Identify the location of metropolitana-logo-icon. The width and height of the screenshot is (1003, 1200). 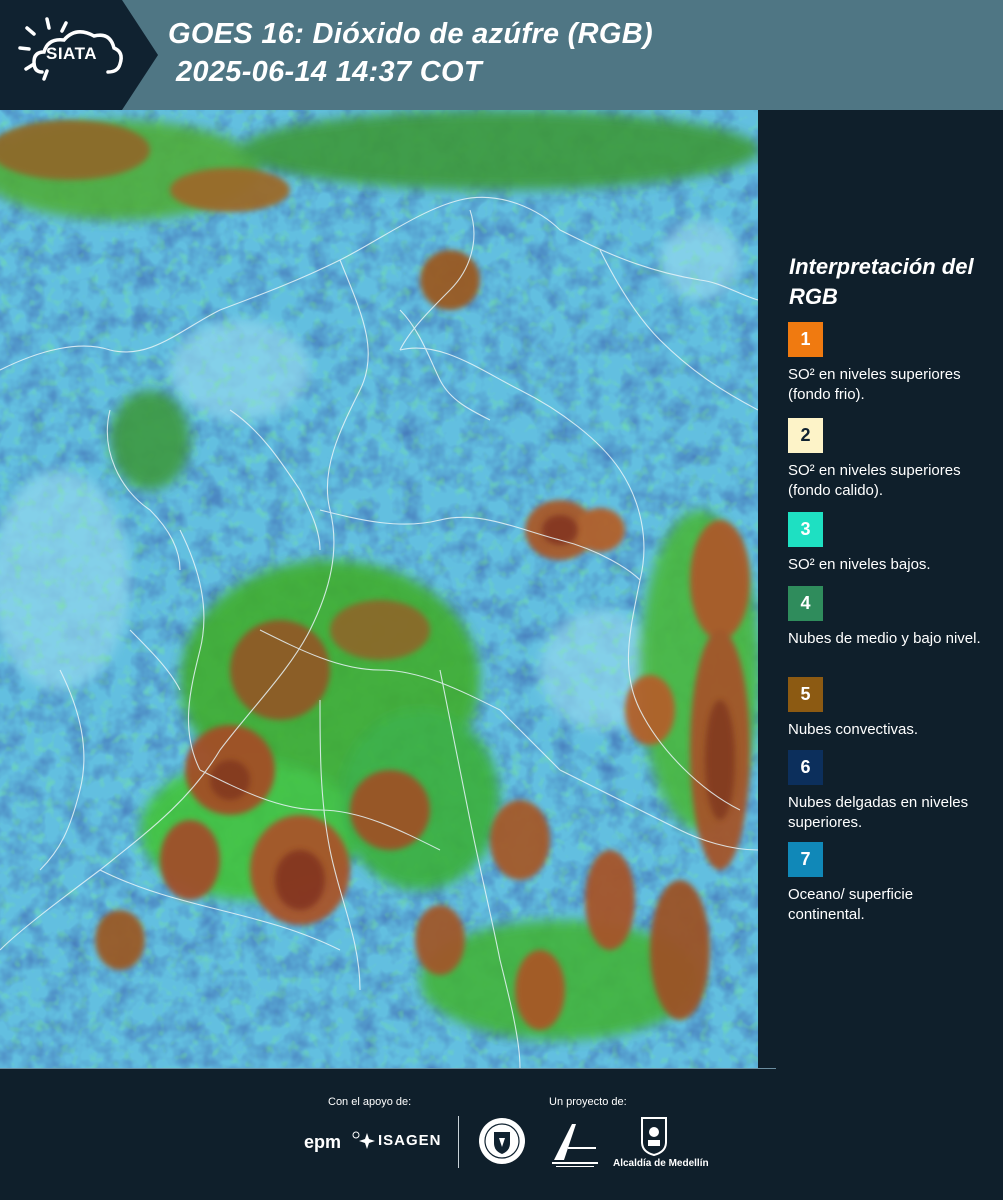
(575, 1145).